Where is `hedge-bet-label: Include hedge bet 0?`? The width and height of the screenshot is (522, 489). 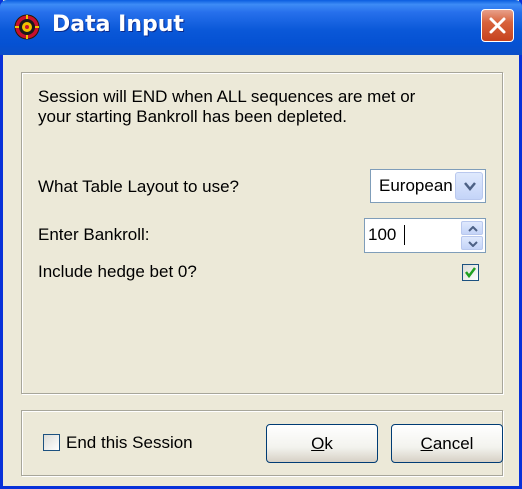
hedge-bet-label: Include hedge bet 0? is located at coordinates (117, 271).